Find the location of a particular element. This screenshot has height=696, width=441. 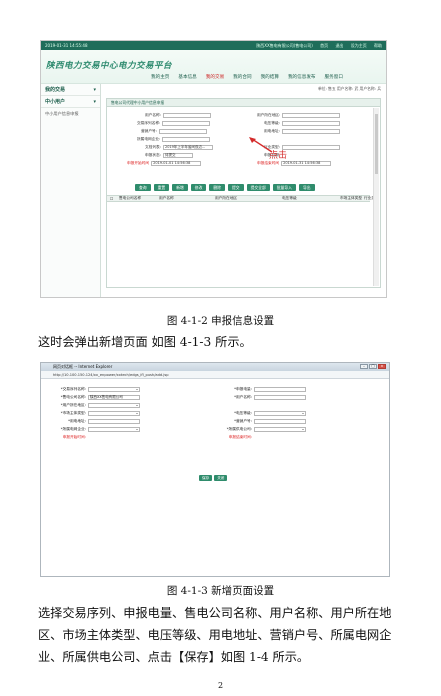

field-label: *营销户号: is located at coordinates (243, 421).